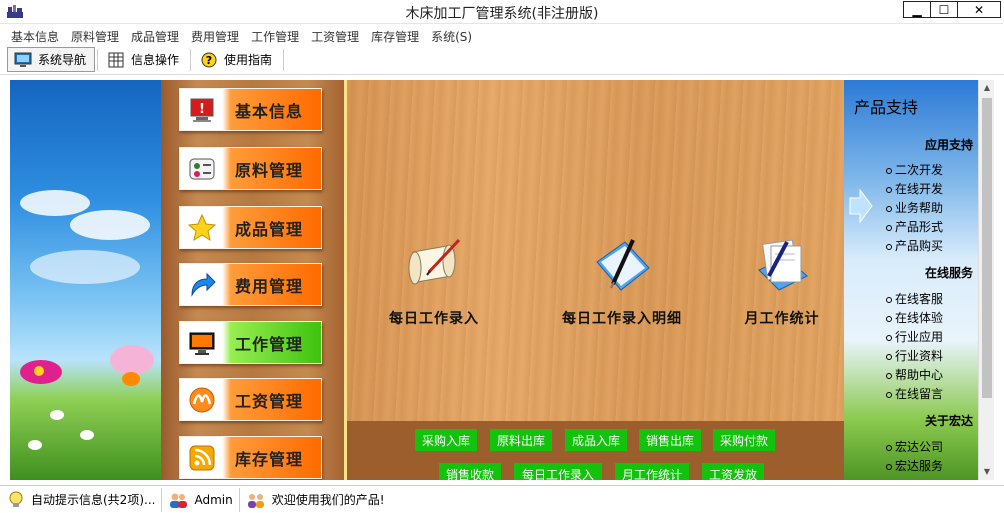 The image size is (1004, 513). Describe the element at coordinates (861, 206) in the screenshot. I see `arrow-right-icon` at that location.